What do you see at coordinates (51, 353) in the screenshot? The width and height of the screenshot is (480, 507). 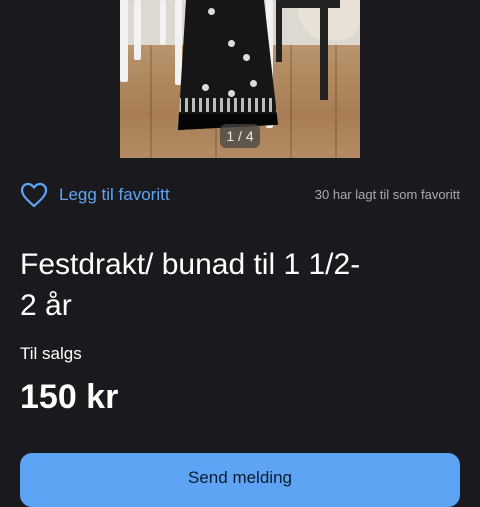 I see `sale-type-label: Til salgs` at bounding box center [51, 353].